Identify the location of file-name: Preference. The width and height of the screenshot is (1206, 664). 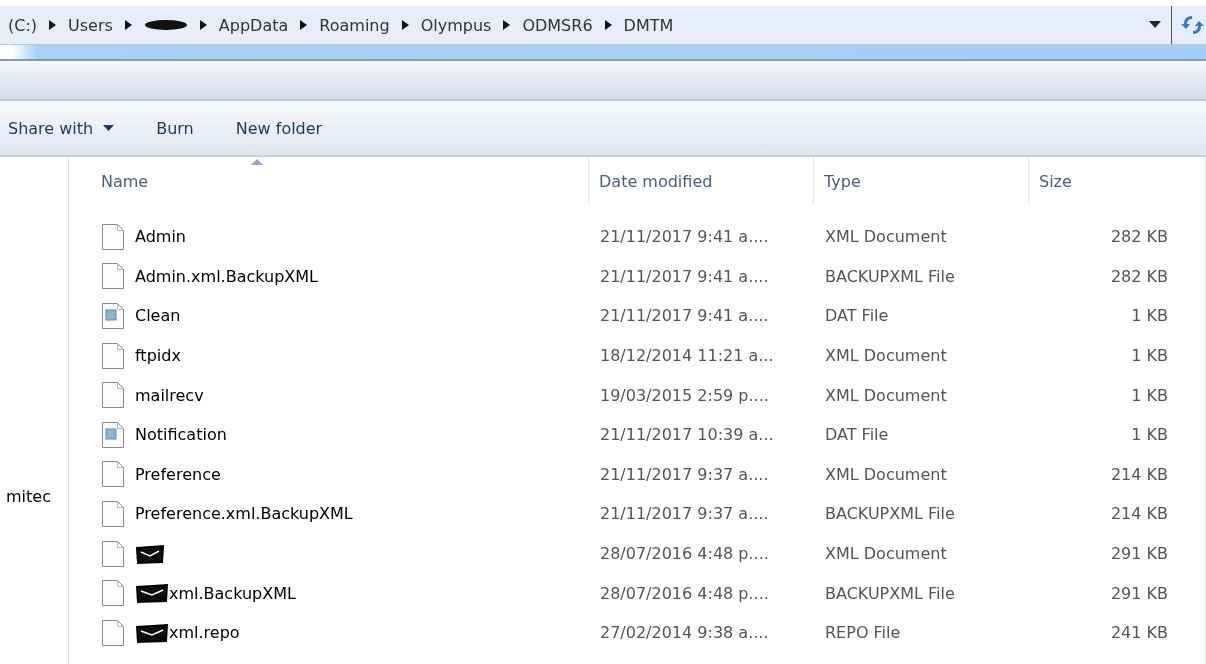
(178, 474).